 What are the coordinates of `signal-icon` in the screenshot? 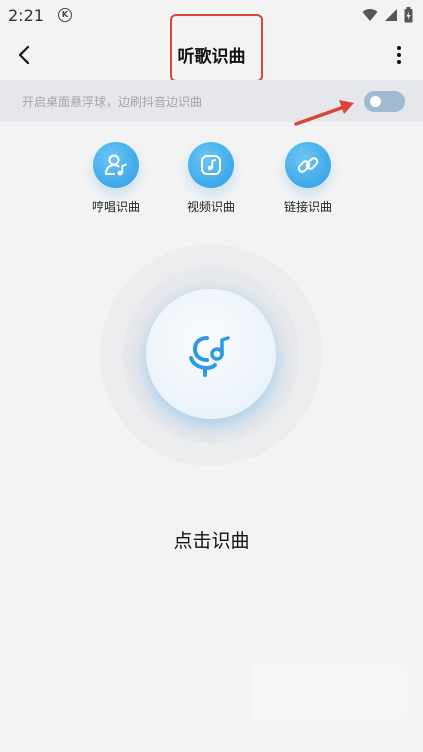 It's located at (391, 15).